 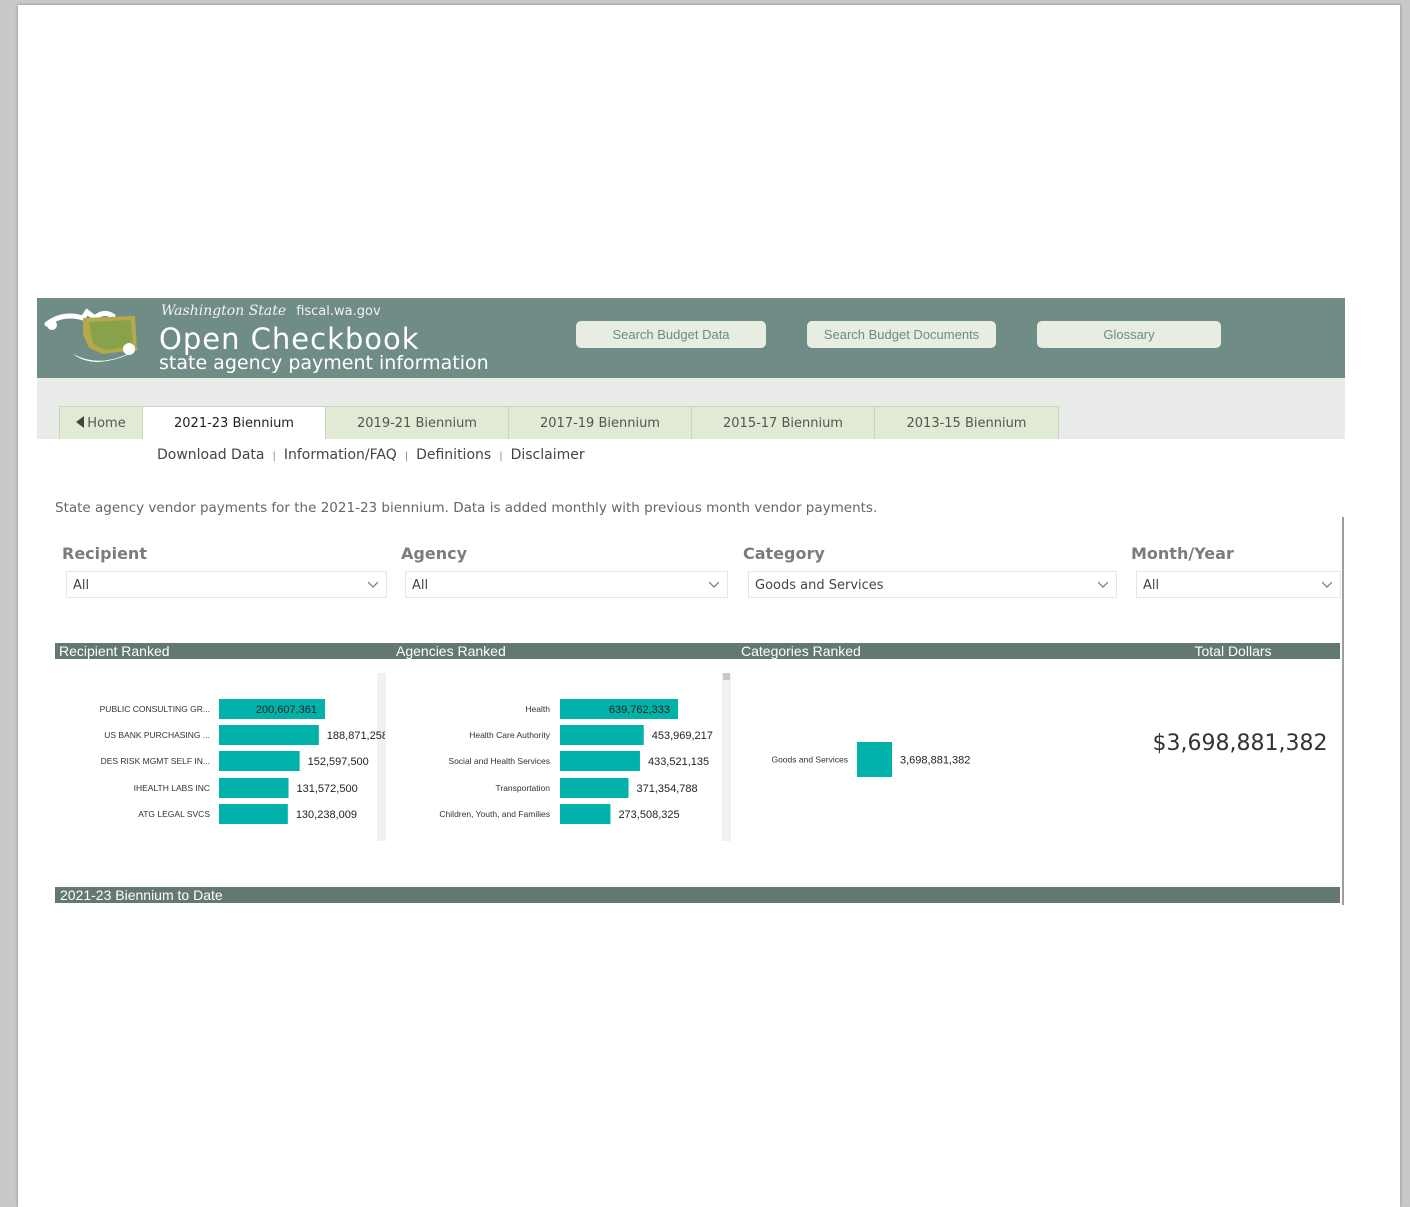 I want to click on tab-2017-19: 2017-19 Biennium, so click(x=600, y=422).